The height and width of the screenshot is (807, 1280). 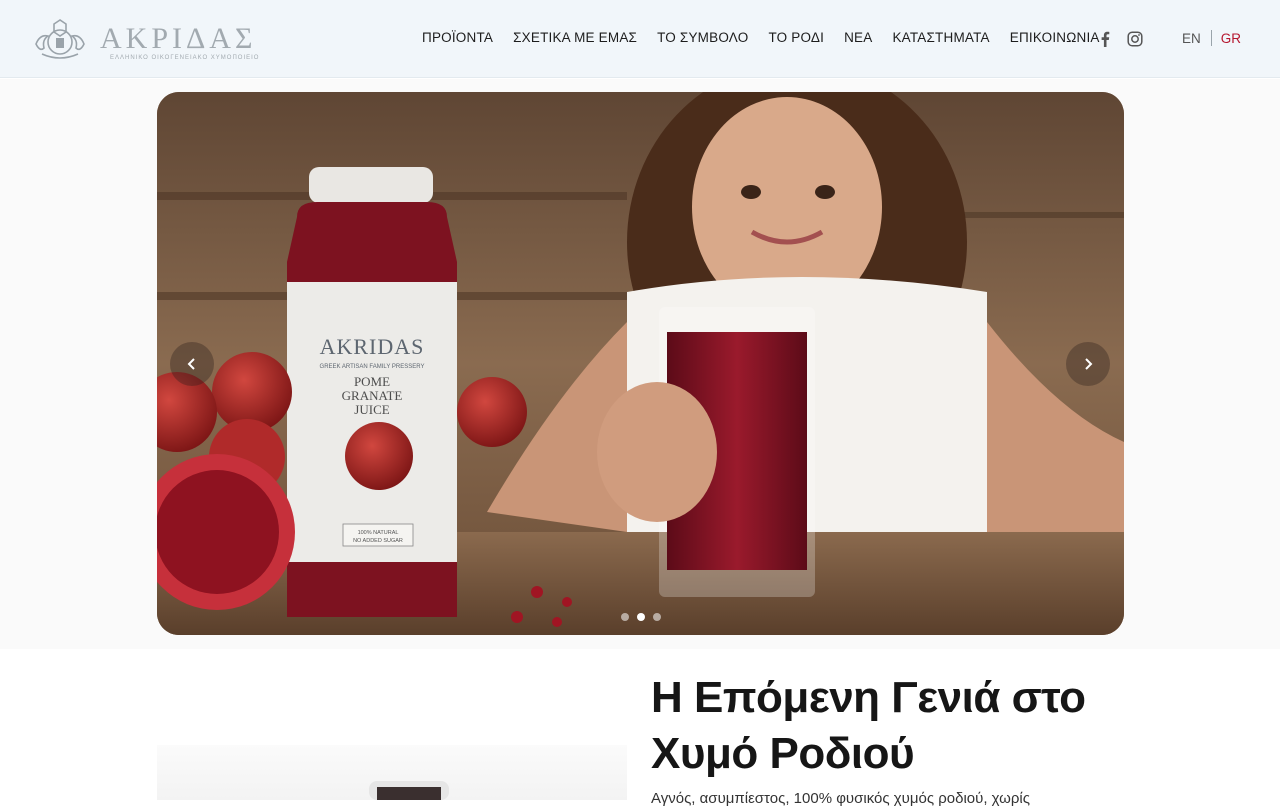 What do you see at coordinates (378, 533) in the screenshot?
I see `bottle-badge-1: 100% NATURAL` at bounding box center [378, 533].